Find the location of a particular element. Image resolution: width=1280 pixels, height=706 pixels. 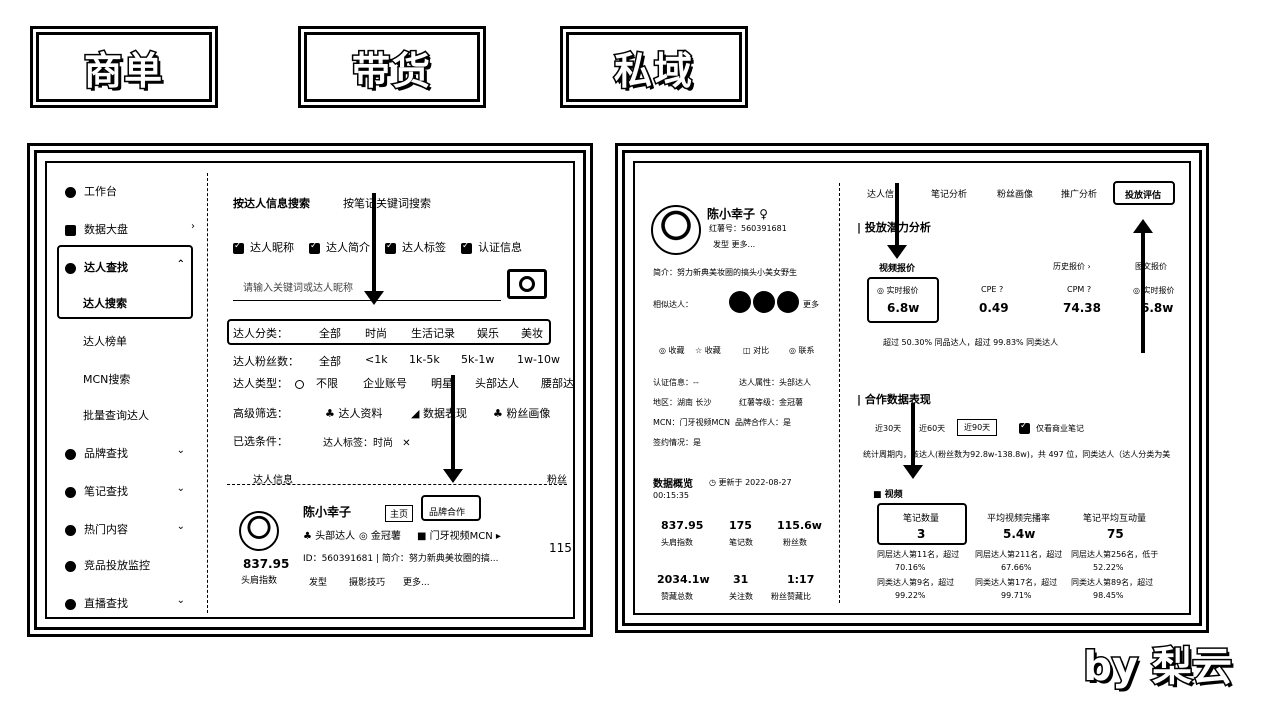

fans-count-partial: 115 is located at coordinates (560, 548).